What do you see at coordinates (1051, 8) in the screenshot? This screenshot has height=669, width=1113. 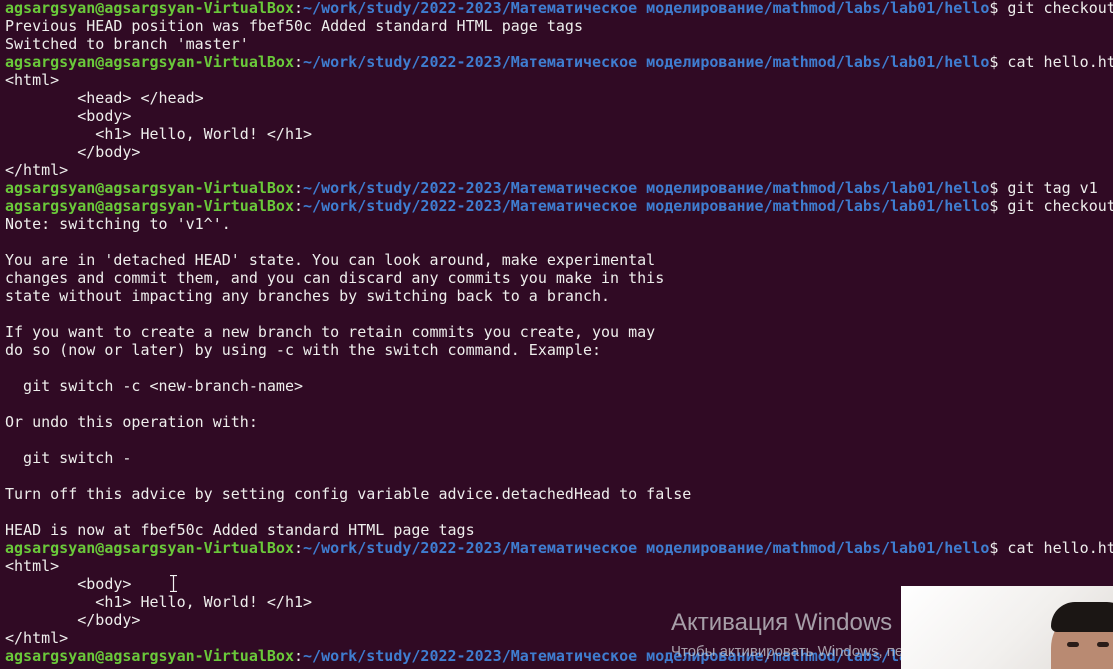 I see `command-text: $ git checkout master` at bounding box center [1051, 8].